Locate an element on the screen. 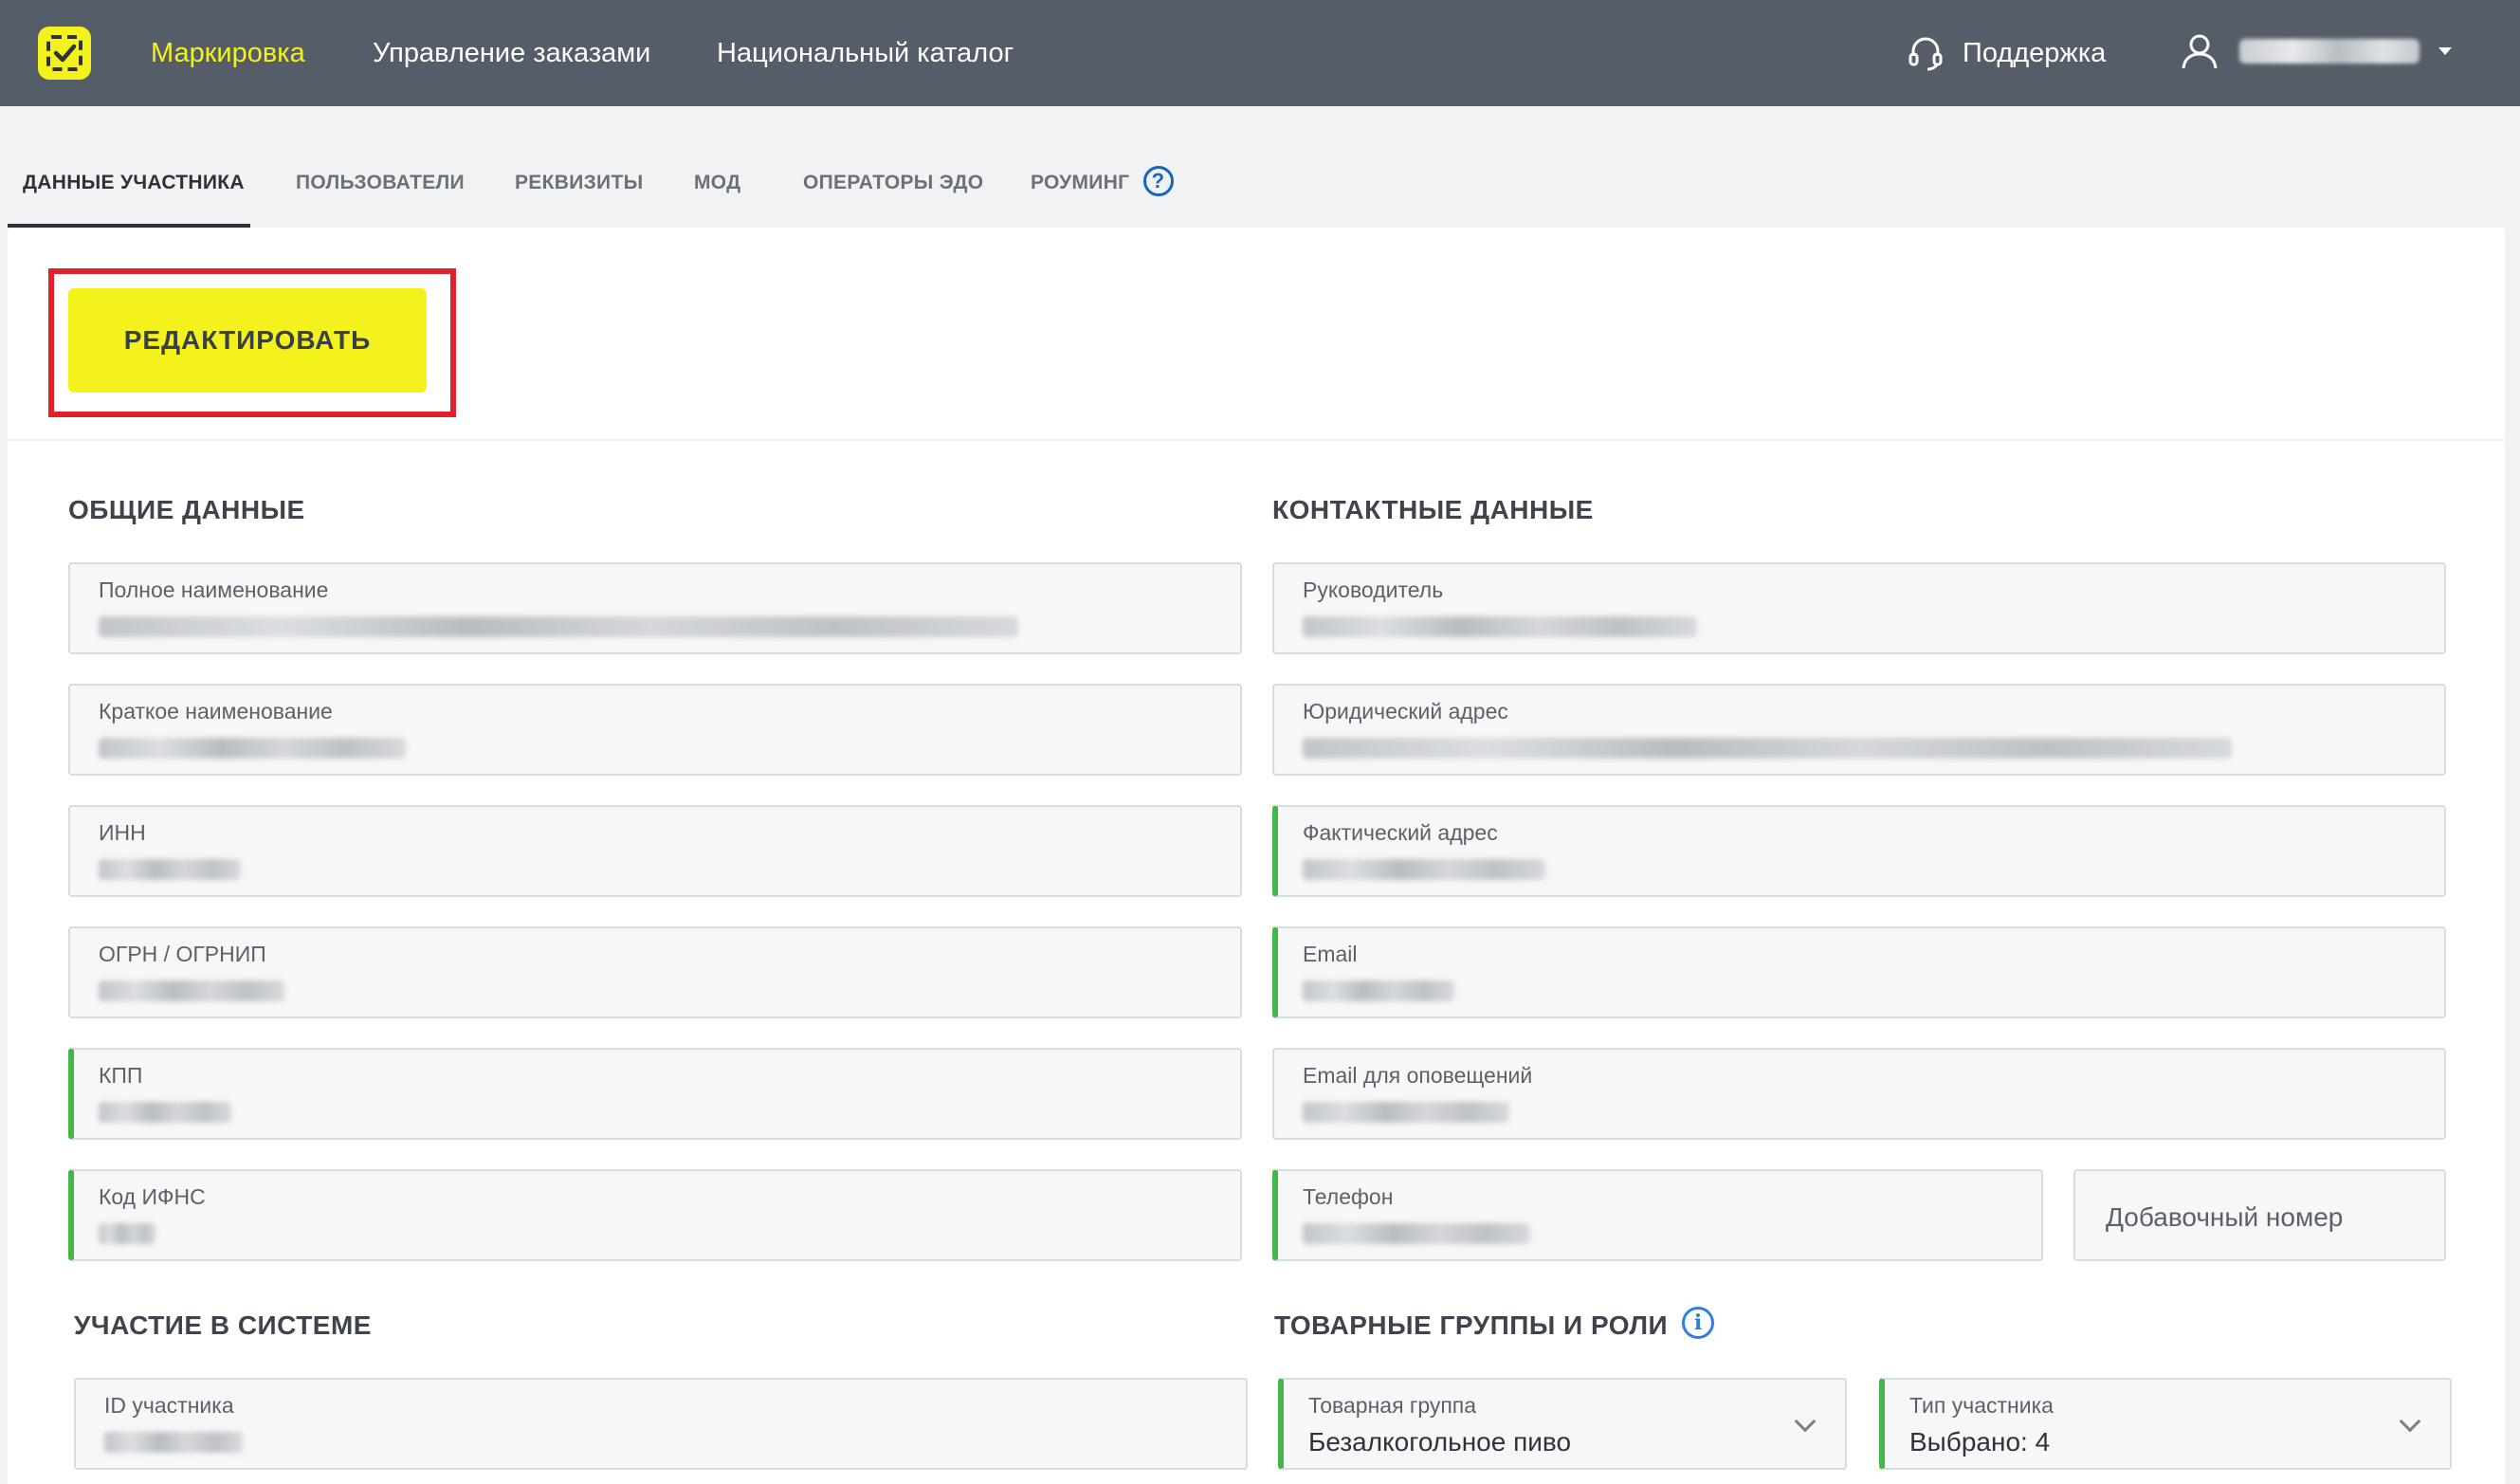 This screenshot has height=1484, width=2520. tab-requisites: РЕКВИЗИТЫ is located at coordinates (579, 183).